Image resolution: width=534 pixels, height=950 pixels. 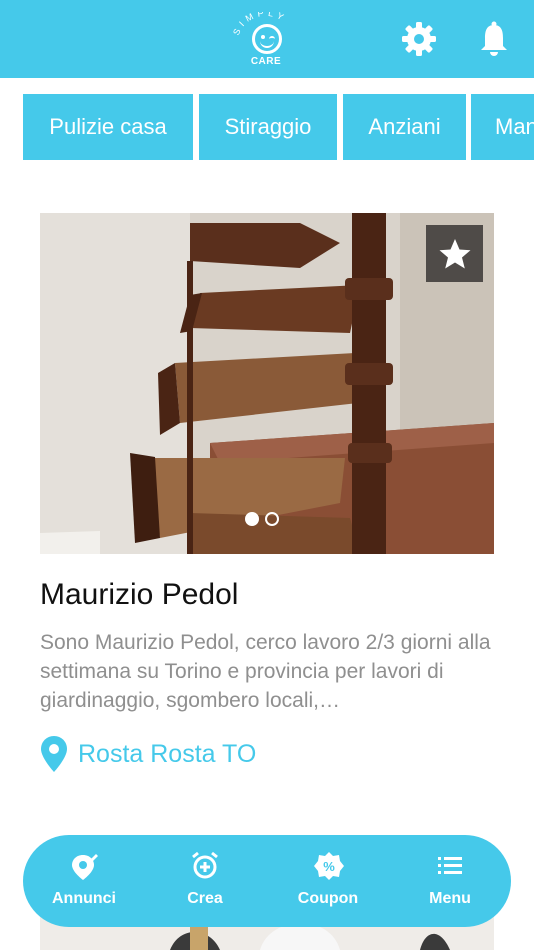 I want to click on location-pin-icon, so click(x=54, y=754).